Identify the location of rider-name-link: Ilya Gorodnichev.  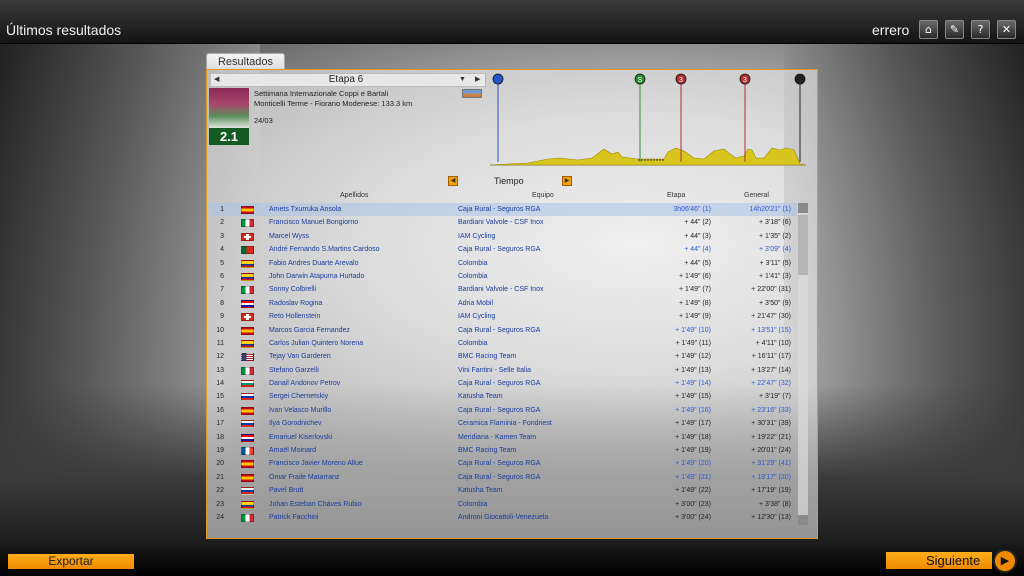
(295, 423).